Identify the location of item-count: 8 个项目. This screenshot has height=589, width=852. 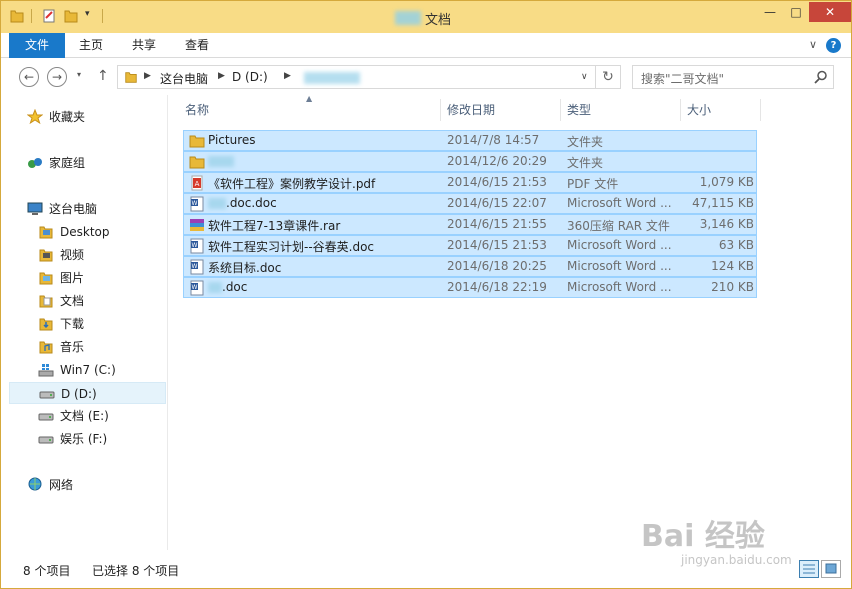
(47, 571).